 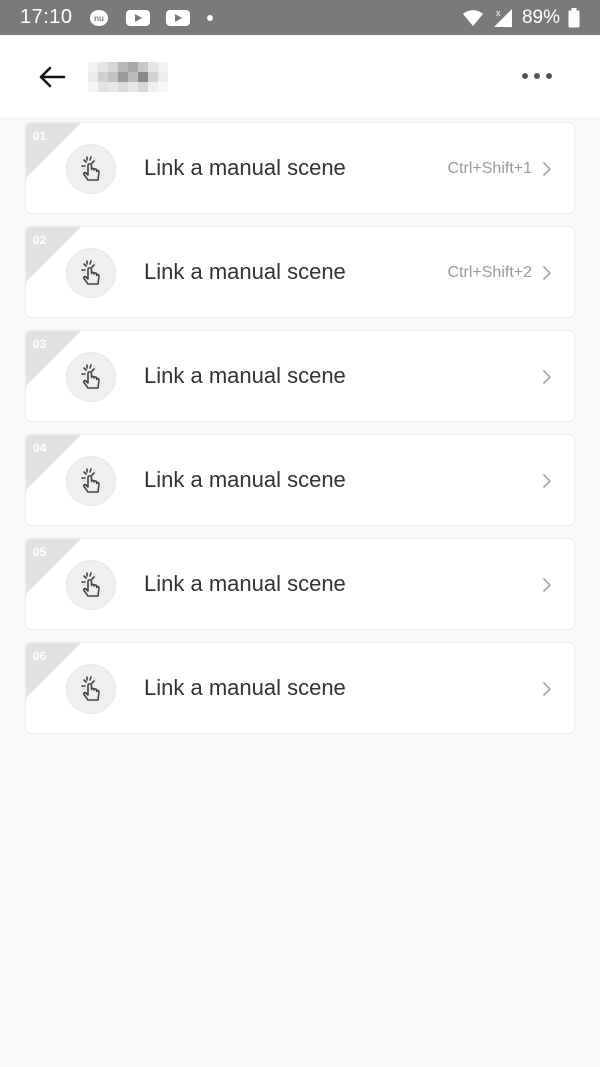 I want to click on scene-link-card-6: 06 Link a manual scene, so click(x=300, y=688).